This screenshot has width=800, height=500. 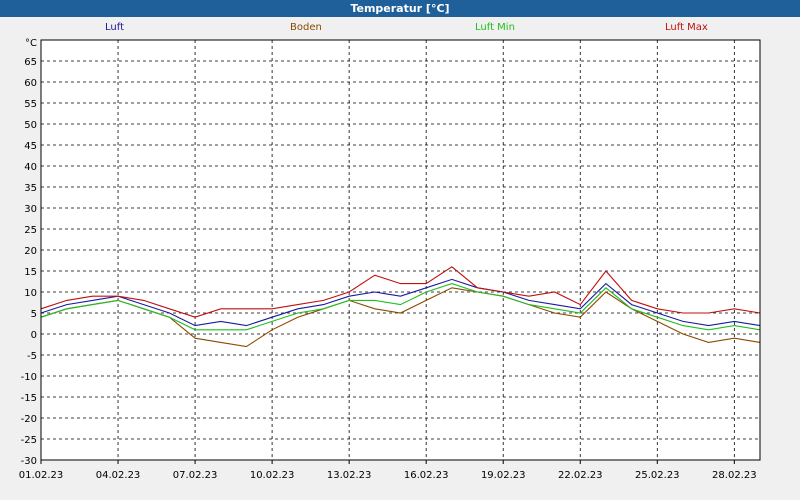 What do you see at coordinates (272, 475) in the screenshot?
I see `x-tick-label: 10.02.23` at bounding box center [272, 475].